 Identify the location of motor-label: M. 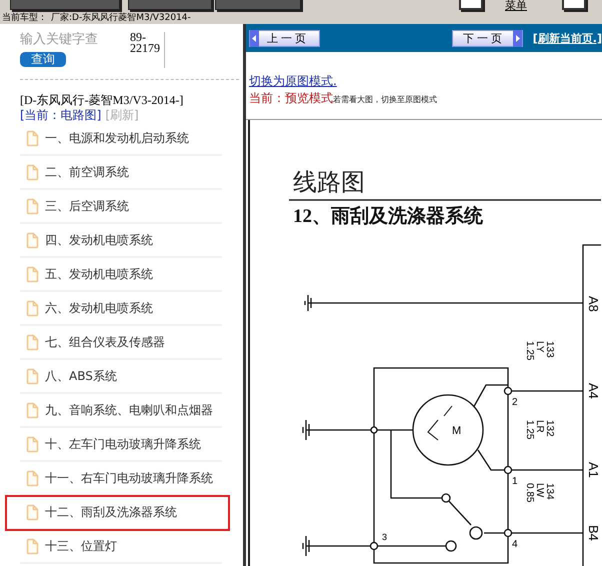
(457, 431).